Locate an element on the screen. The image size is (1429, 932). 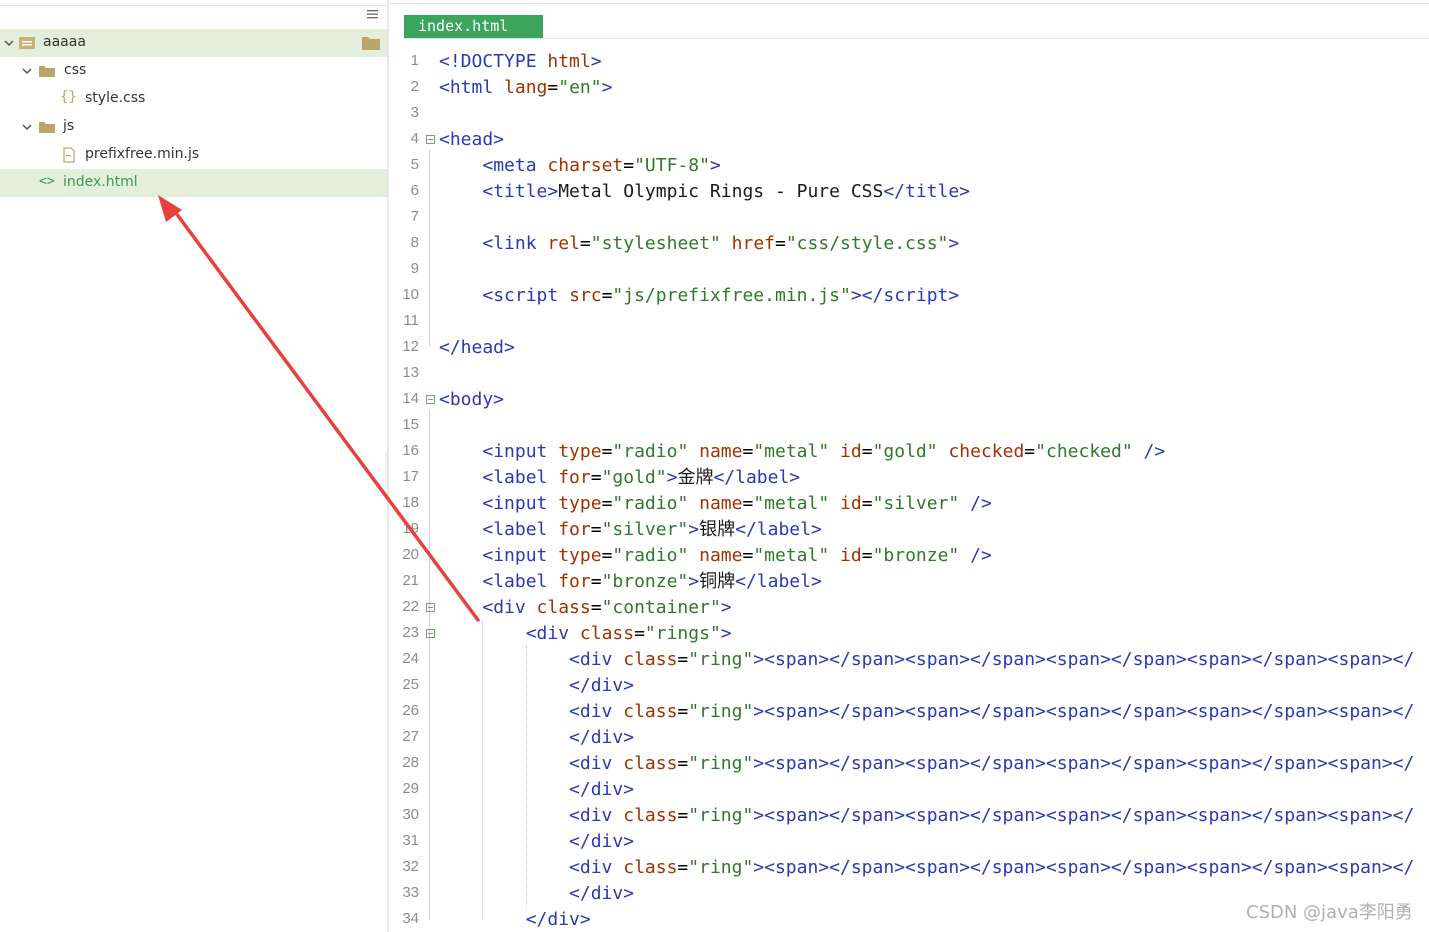
tree-item-label: js is located at coordinates (69, 126).